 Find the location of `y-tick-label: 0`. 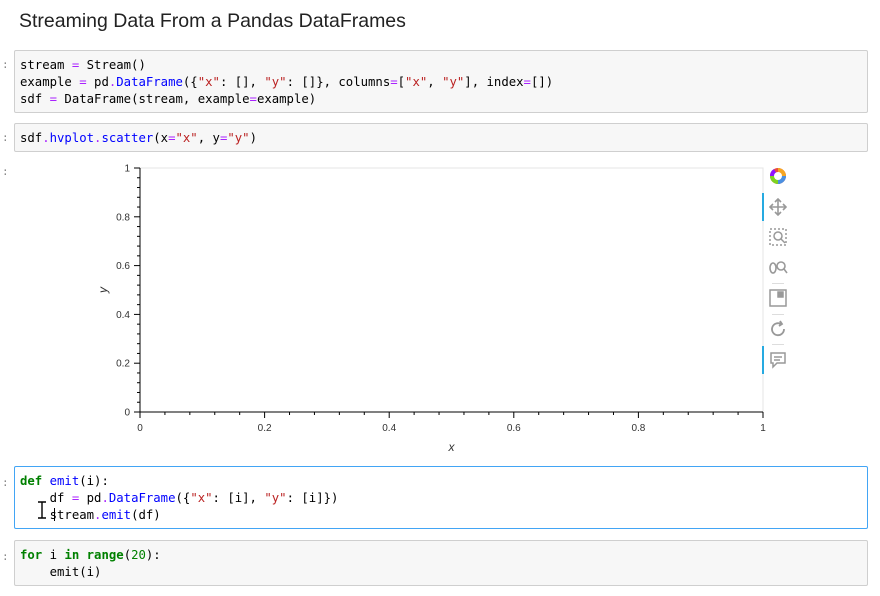

y-tick-label: 0 is located at coordinates (127, 413).